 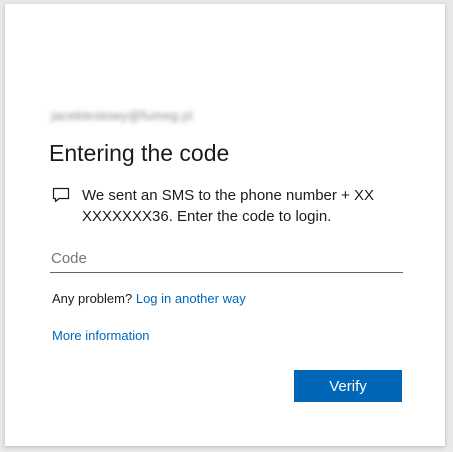 I want to click on problem-label: Any problem?, so click(x=92, y=298).